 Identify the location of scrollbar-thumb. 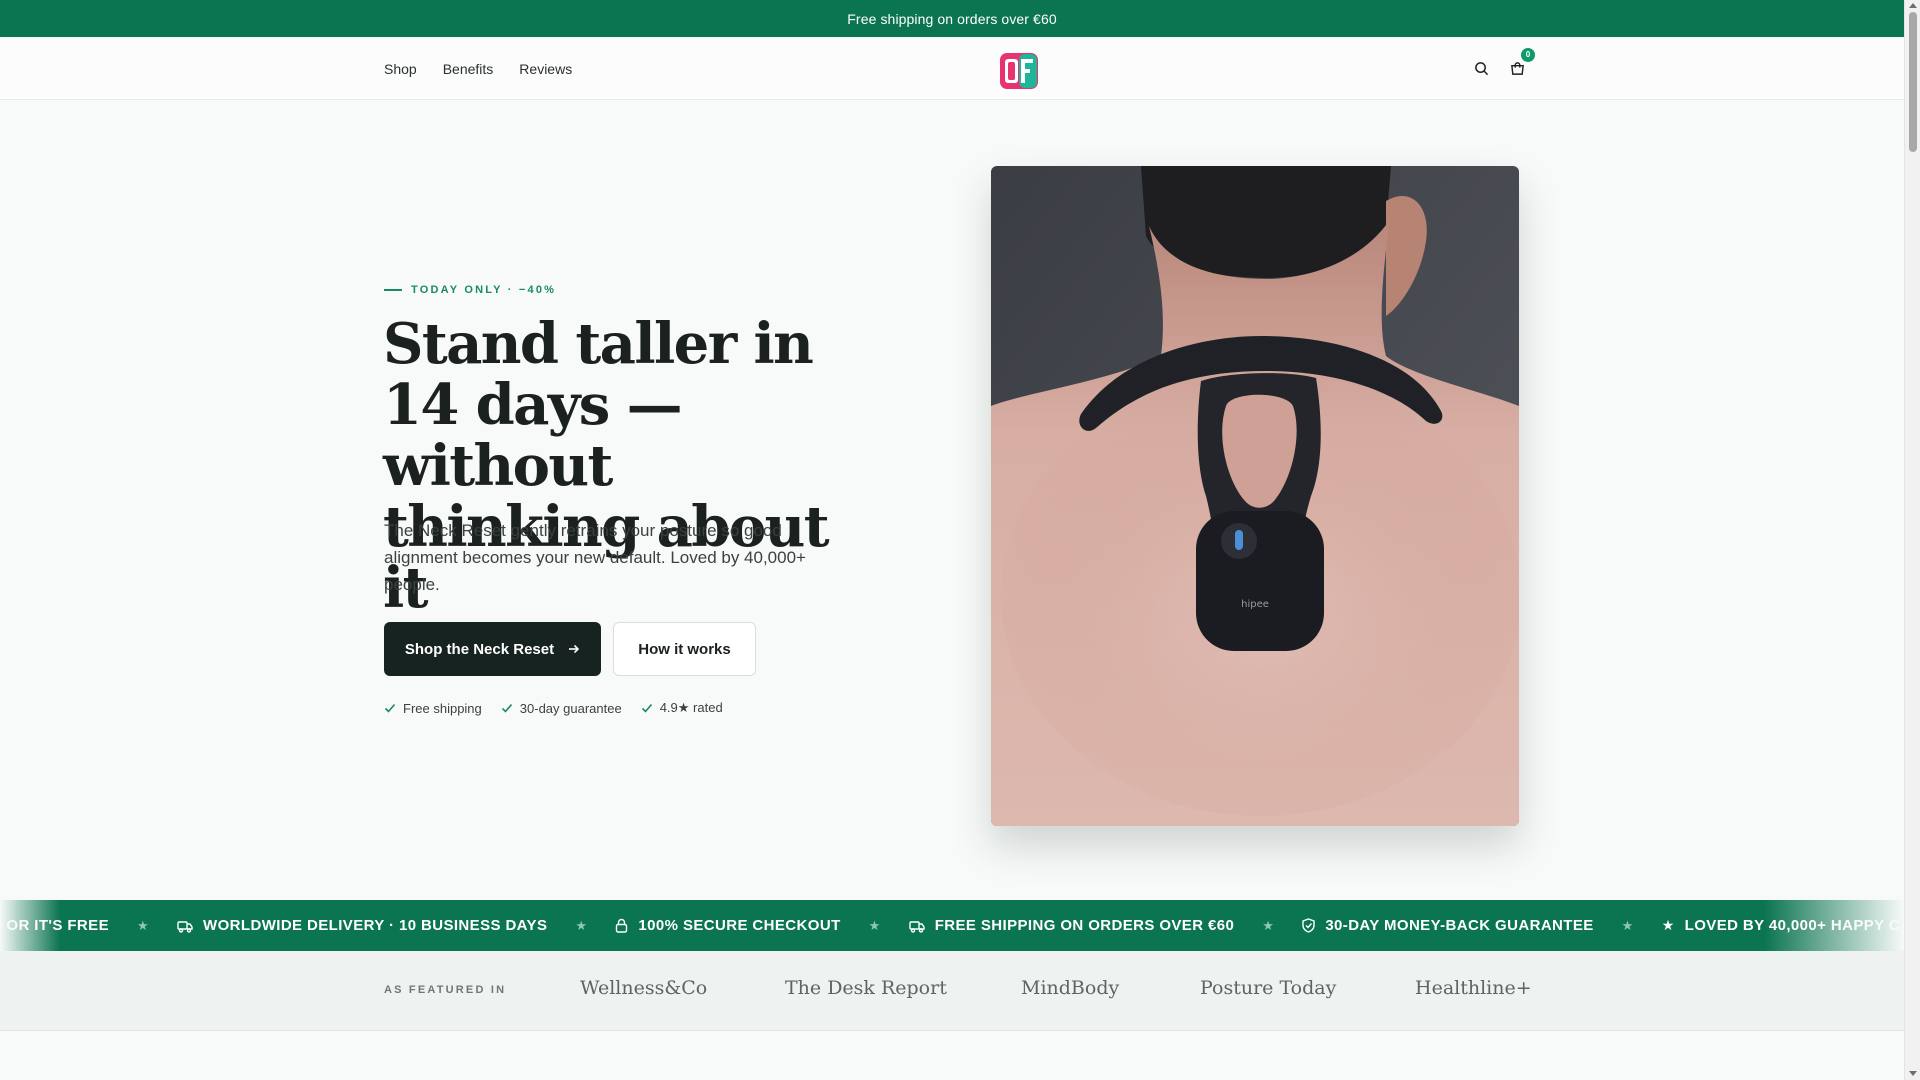
(1913, 82).